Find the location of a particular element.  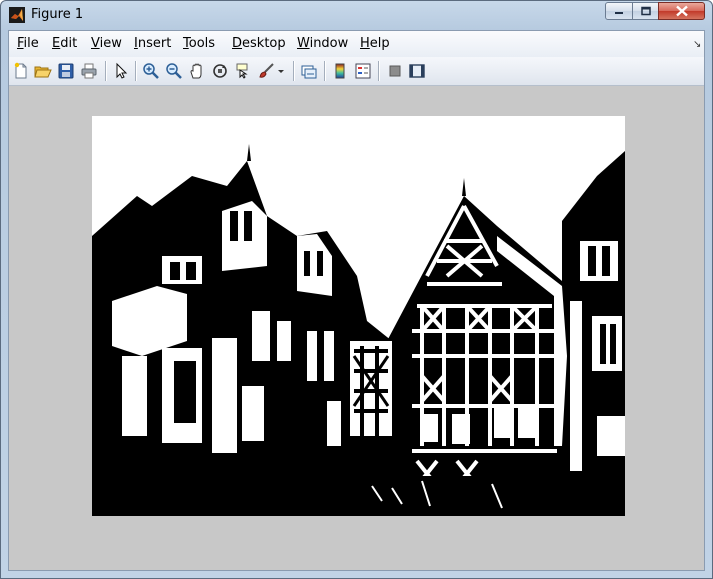

pan-hand-icon is located at coordinates (197, 71).